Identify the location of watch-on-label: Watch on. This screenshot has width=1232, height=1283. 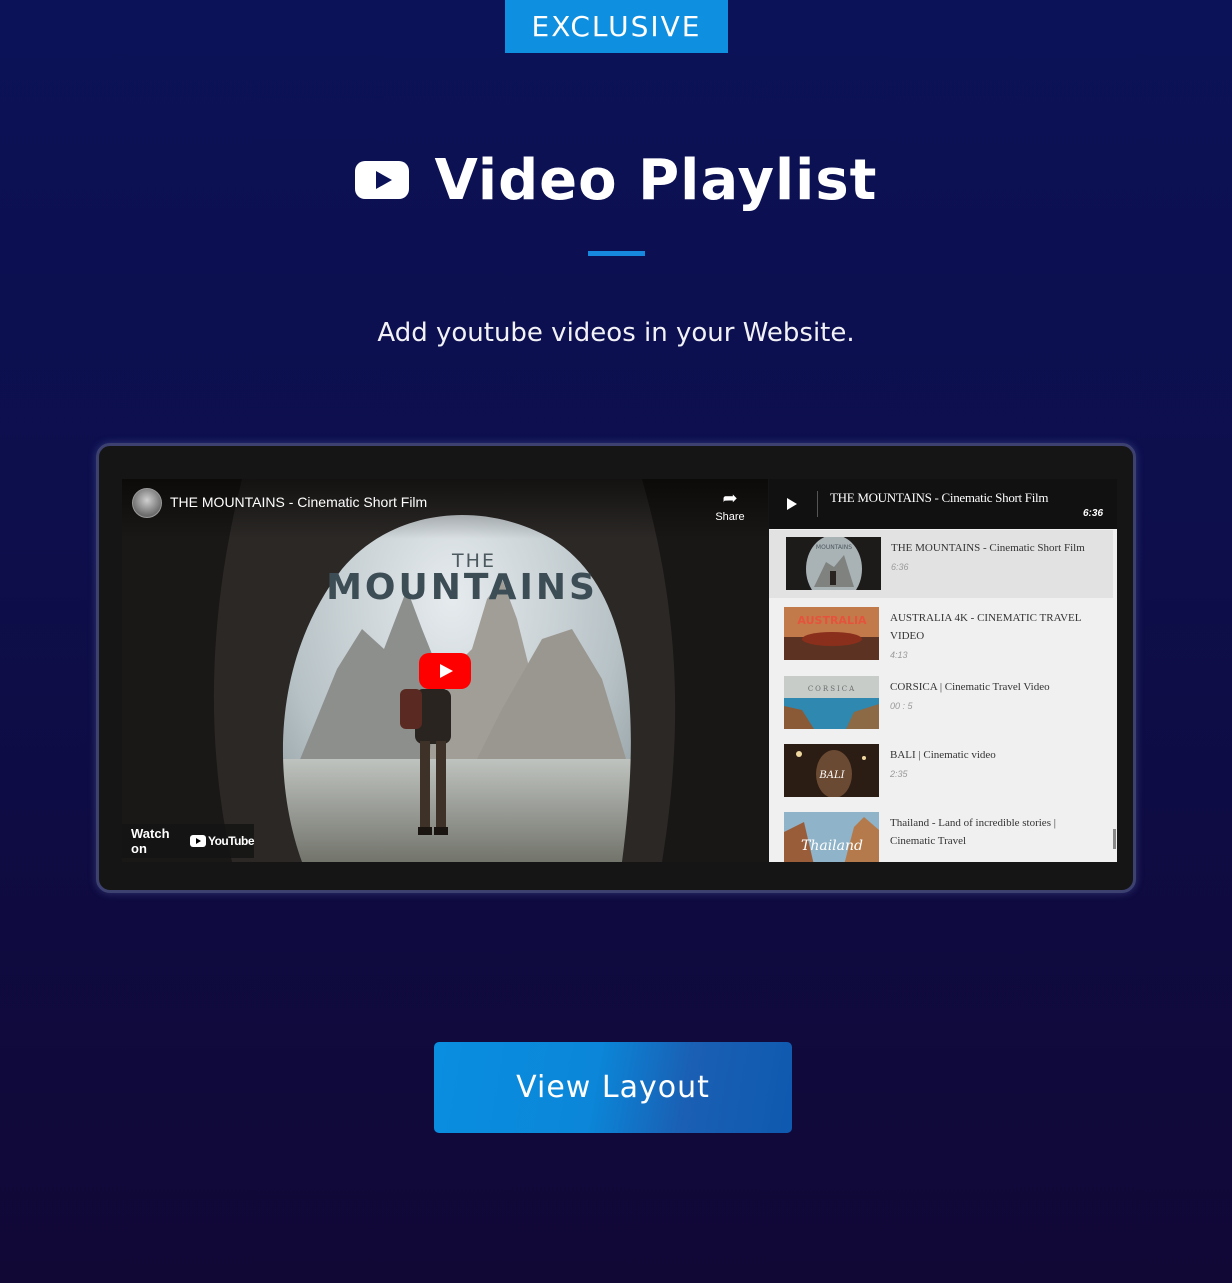
(150, 841).